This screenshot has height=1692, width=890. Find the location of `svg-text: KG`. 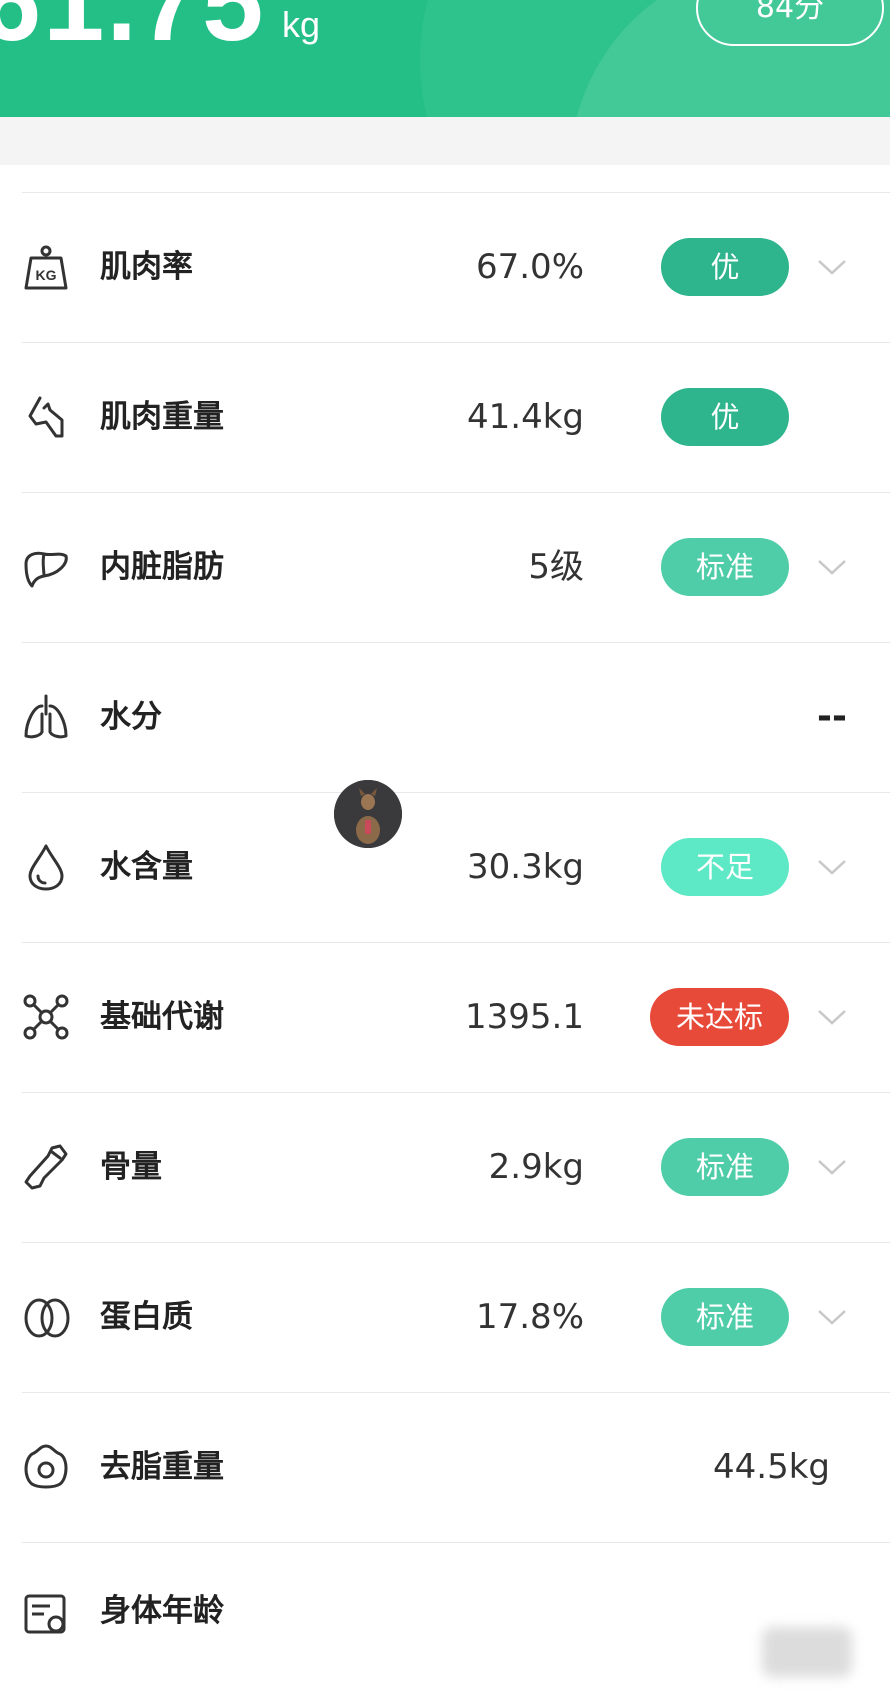

svg-text: KG is located at coordinates (46, 275).